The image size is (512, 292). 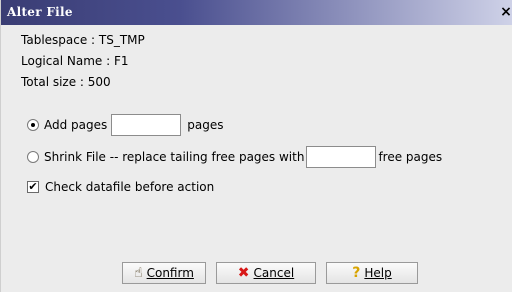 I want to click on shrink-file-radio, so click(x=33, y=157).